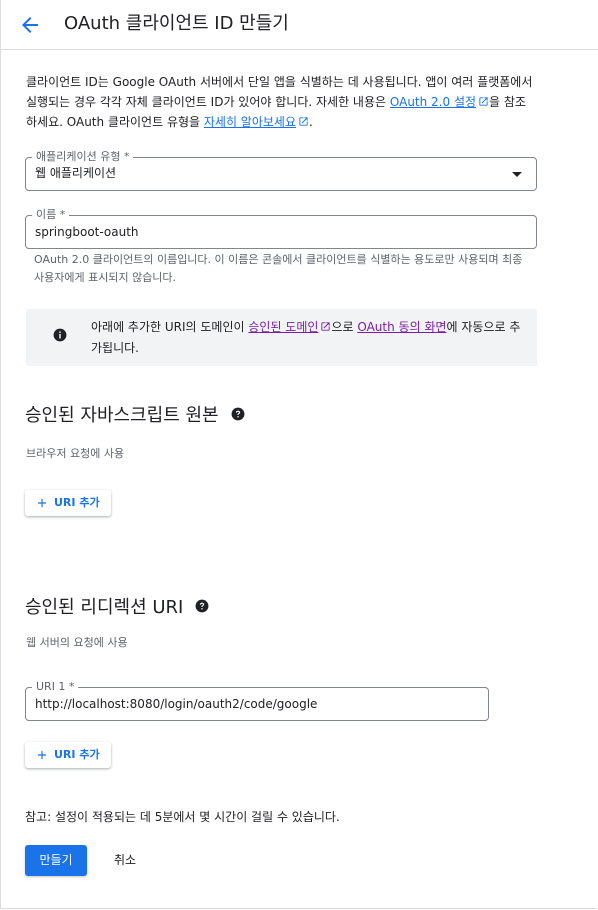  I want to click on add-js-origin-button: URI 추가, so click(68, 503).